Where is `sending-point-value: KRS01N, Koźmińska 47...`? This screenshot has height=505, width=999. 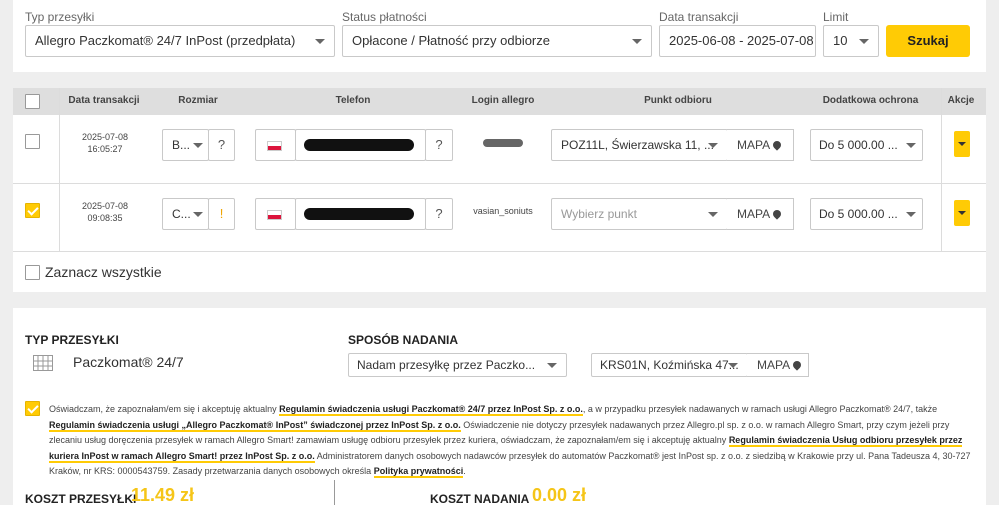 sending-point-value: KRS01N, Koźmińska 47... is located at coordinates (669, 365).